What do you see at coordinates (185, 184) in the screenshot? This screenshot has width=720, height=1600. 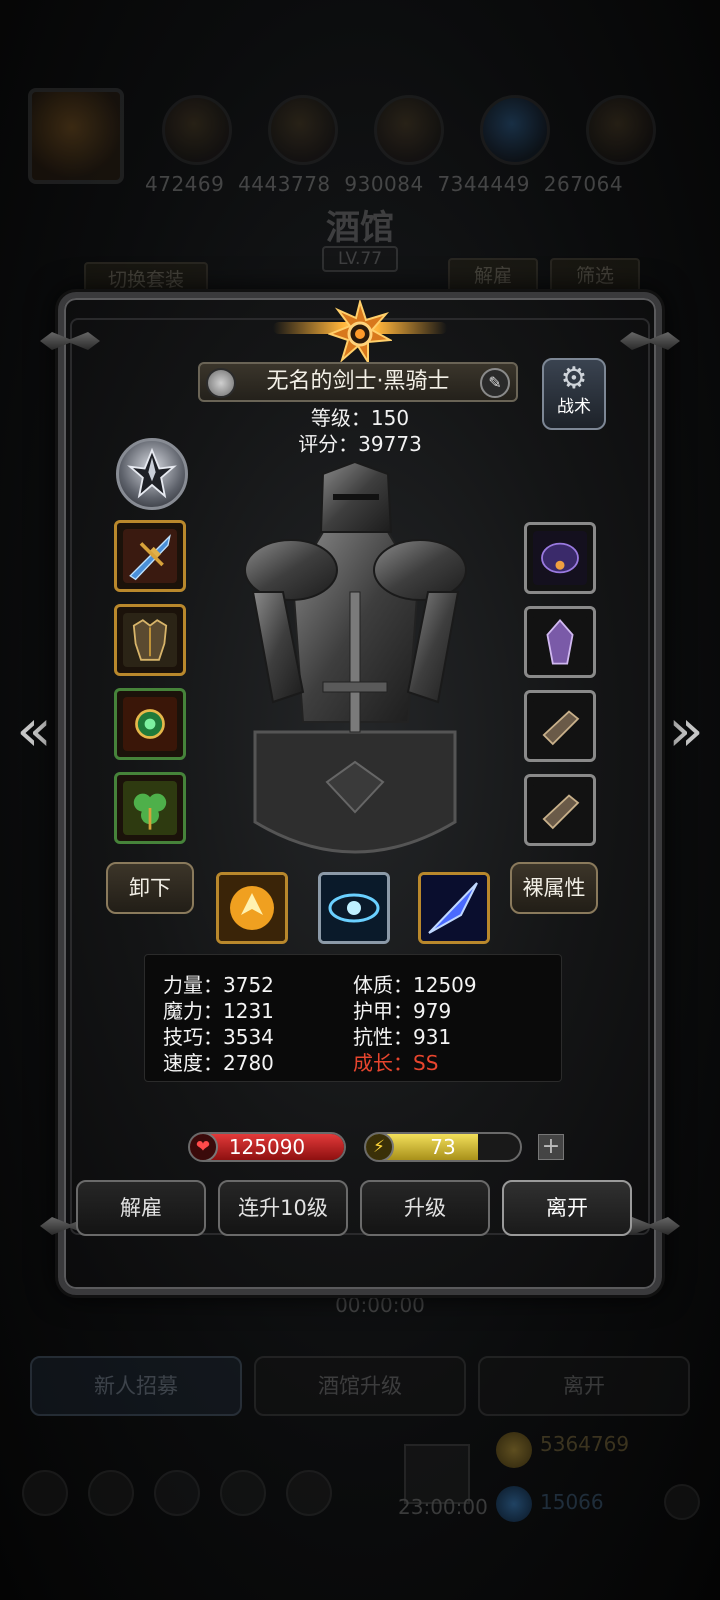 I see `resource-count: 472469` at bounding box center [185, 184].